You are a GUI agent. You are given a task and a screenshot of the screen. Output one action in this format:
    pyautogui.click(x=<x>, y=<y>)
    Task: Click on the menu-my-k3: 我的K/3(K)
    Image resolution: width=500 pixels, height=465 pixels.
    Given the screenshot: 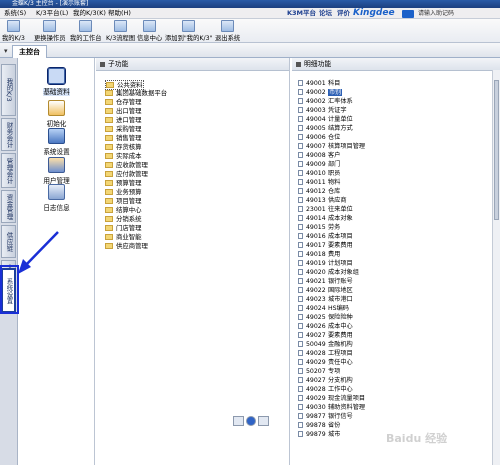 What is the action you would take?
    pyautogui.click(x=89, y=13)
    